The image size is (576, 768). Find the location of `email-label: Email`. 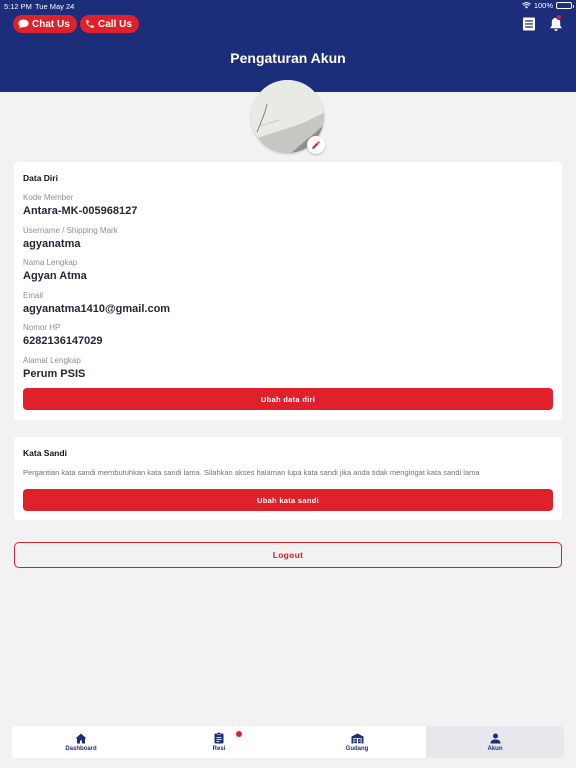

email-label: Email is located at coordinates (33, 295).